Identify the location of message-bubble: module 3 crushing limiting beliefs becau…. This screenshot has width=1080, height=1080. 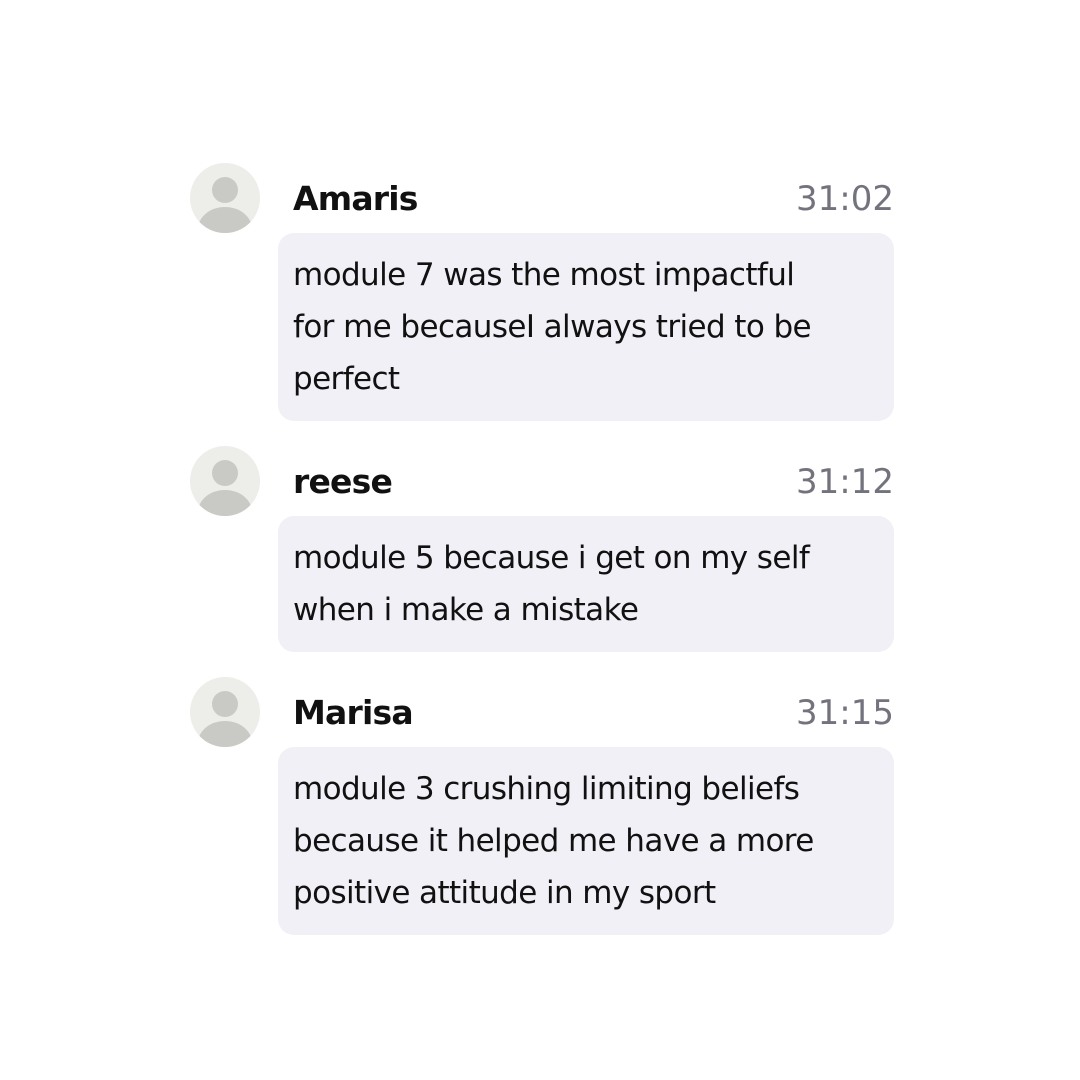
(586, 841).